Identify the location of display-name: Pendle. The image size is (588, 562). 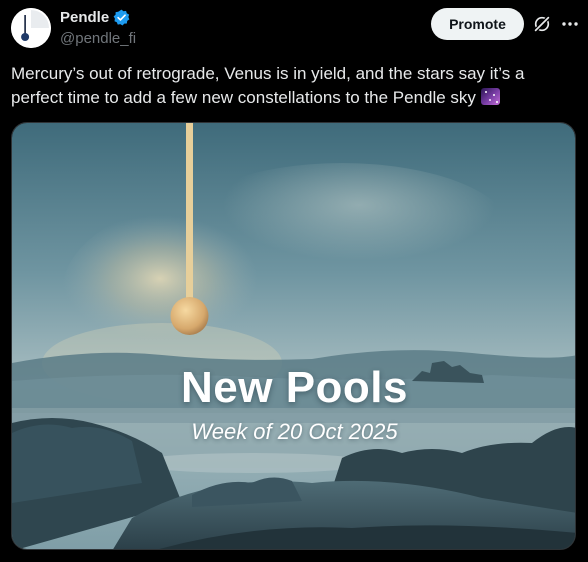
(84, 17).